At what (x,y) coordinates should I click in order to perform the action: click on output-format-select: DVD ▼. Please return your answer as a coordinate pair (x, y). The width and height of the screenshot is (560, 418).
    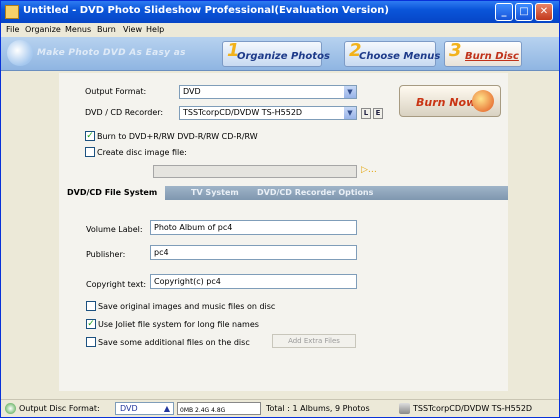
    Looking at the image, I should click on (268, 92).